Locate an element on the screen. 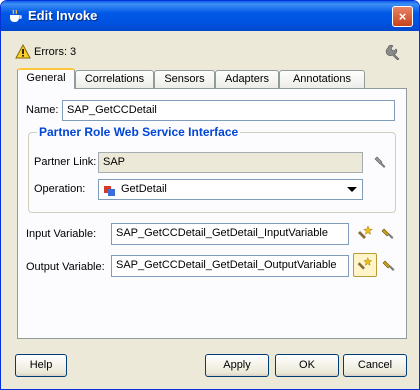 The width and height of the screenshot is (420, 390). operation-value: GetDetail is located at coordinates (144, 189).